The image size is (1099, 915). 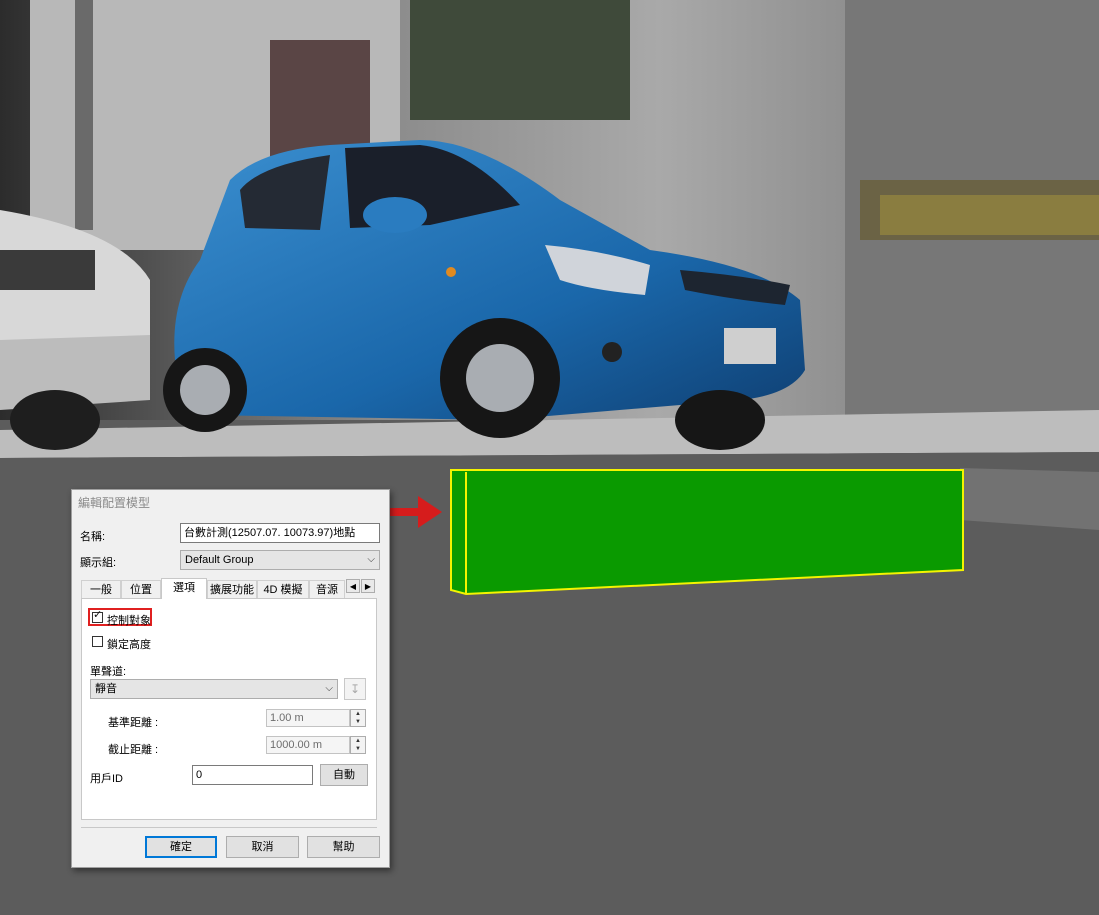 I want to click on sound-channel-select: 靜音 ⌵, so click(x=214, y=689).